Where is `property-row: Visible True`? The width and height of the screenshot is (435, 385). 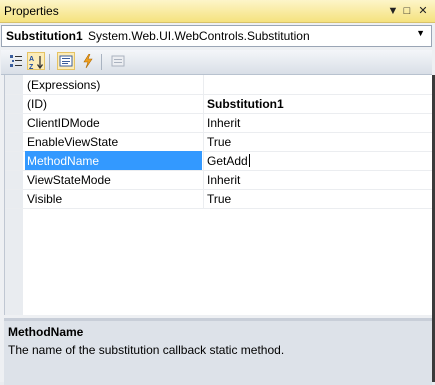 property-row: Visible True is located at coordinates (219, 199).